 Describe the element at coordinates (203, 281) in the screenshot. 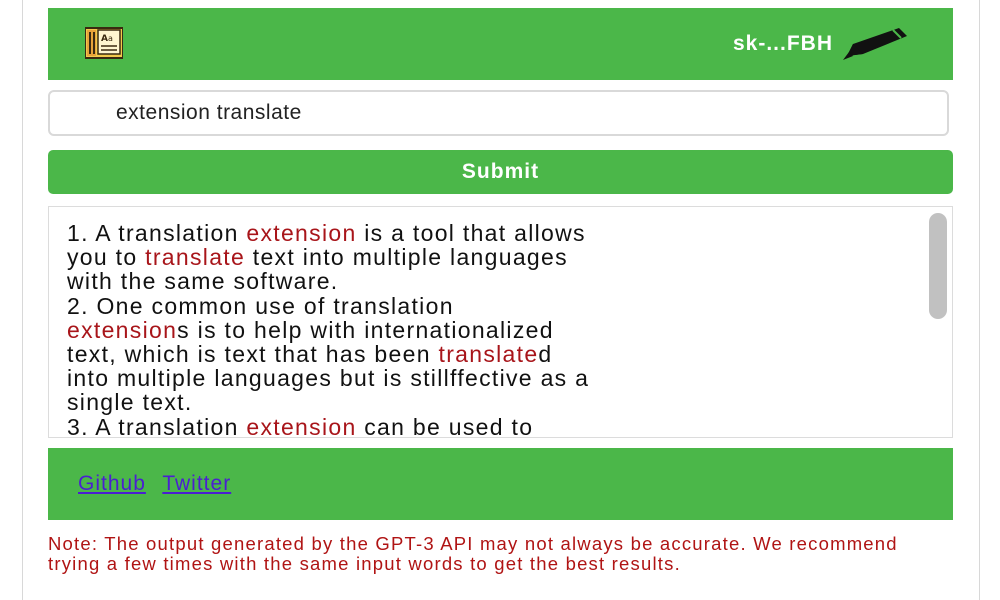

I see `output-text-segment: with the same software.` at that location.